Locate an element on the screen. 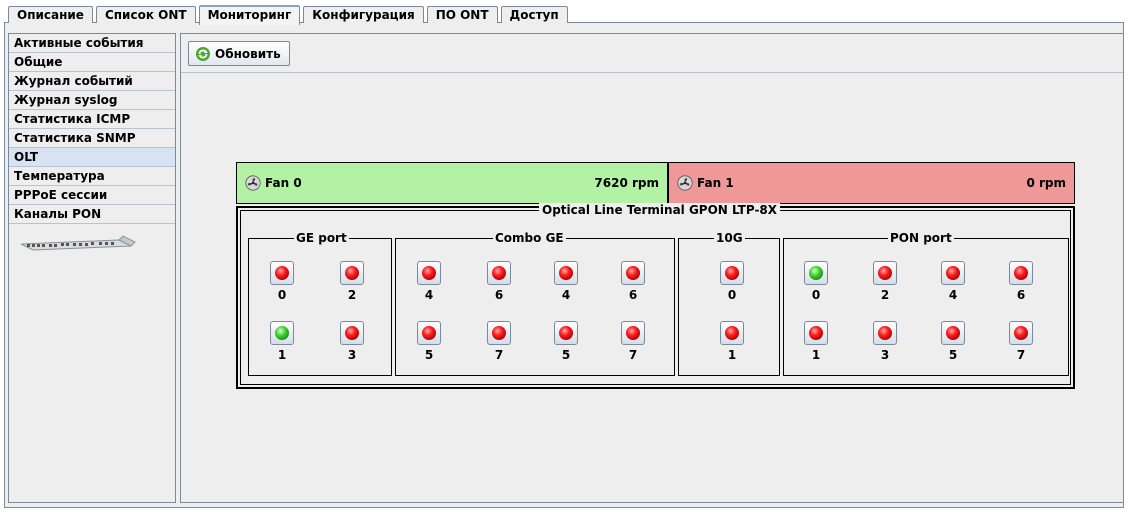 The height and width of the screenshot is (512, 1131). tab-configuration: Конфигурация is located at coordinates (363, 14).